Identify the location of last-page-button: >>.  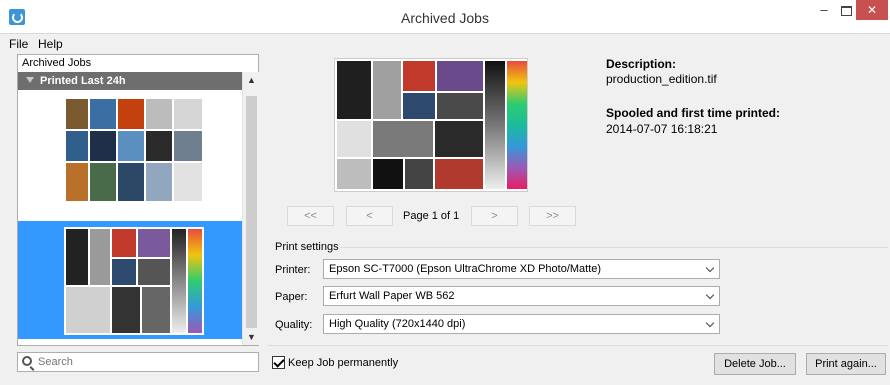
(552, 216).